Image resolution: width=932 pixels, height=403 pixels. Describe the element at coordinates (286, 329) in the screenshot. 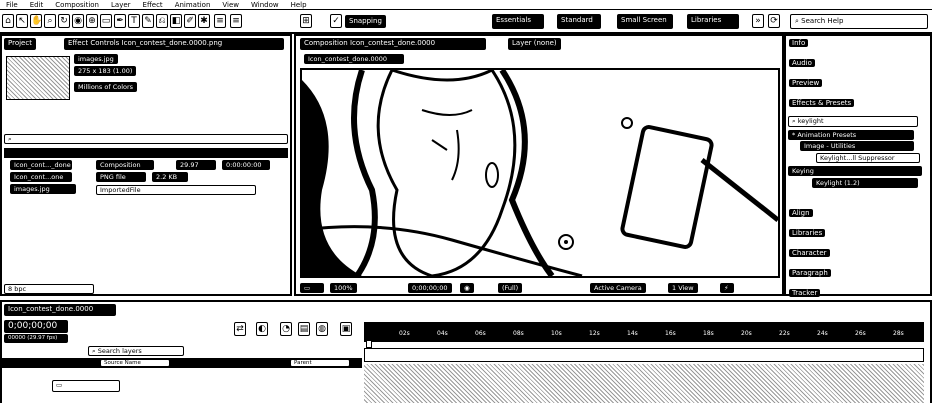

I see `shy-layers-icon: ◔` at that location.